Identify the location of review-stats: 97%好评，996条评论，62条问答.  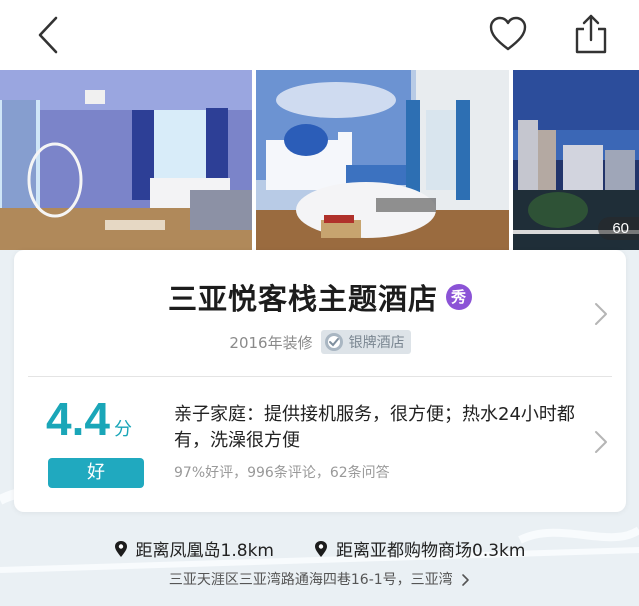
(282, 472).